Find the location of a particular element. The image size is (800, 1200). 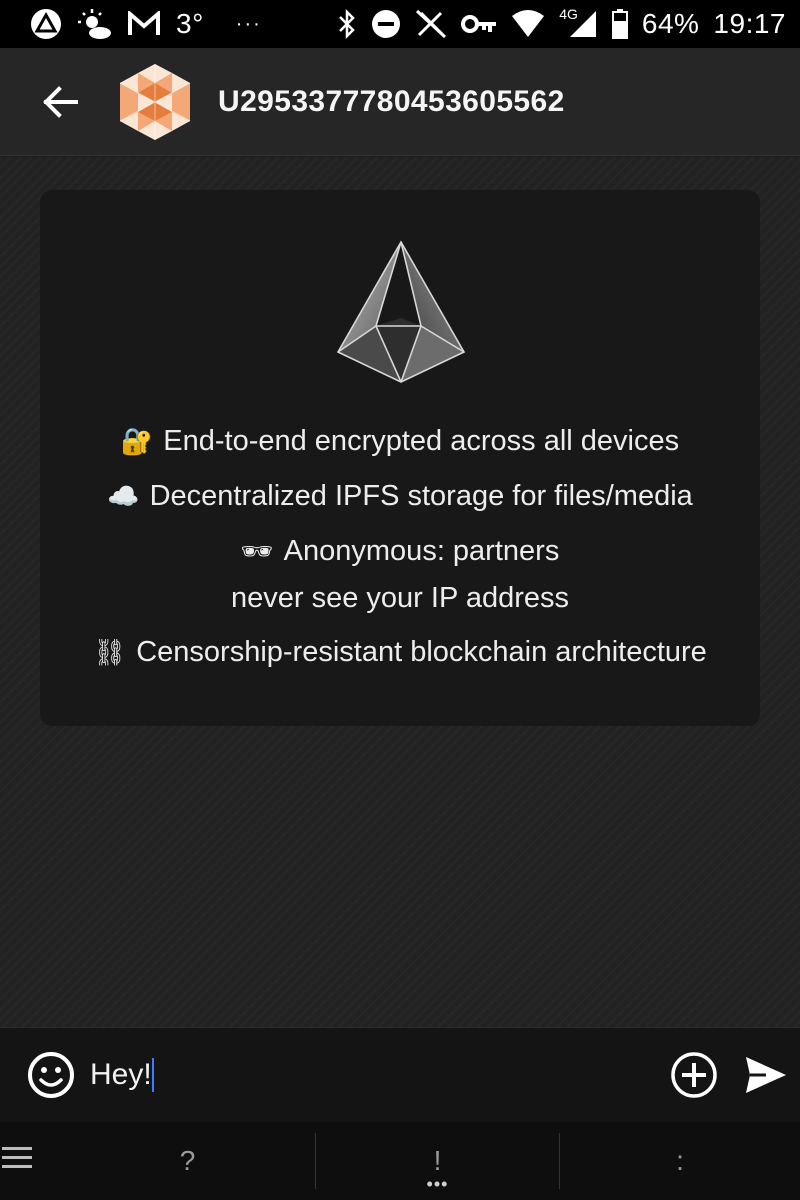

message-composer: Hey! is located at coordinates (400, 1074).